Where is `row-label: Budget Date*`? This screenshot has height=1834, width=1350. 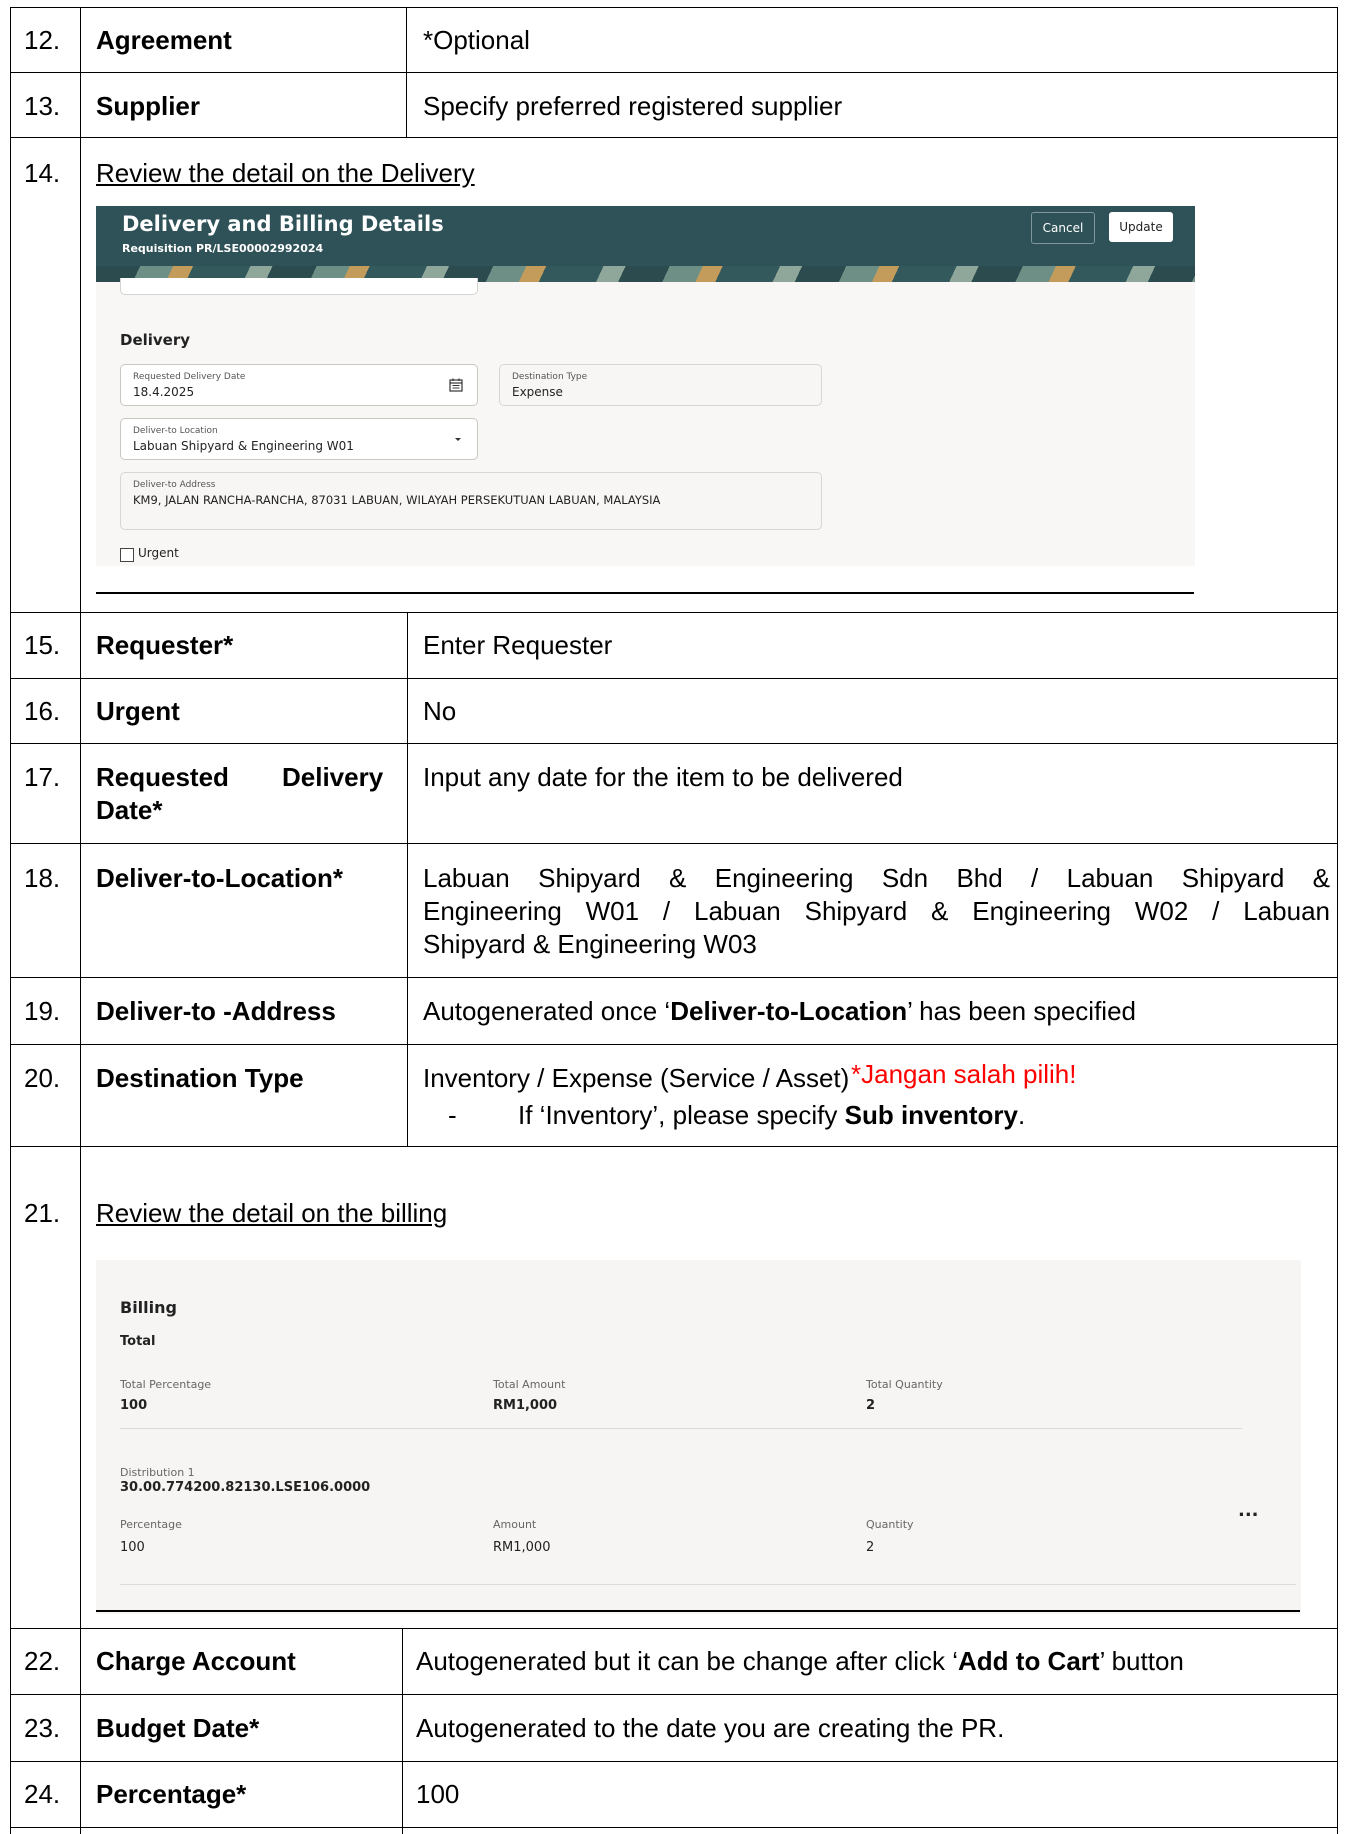 row-label: Budget Date* is located at coordinates (178, 1728).